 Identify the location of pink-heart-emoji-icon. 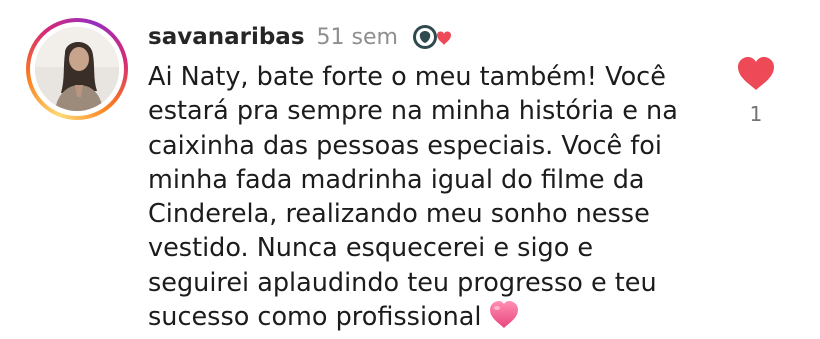
(504, 319).